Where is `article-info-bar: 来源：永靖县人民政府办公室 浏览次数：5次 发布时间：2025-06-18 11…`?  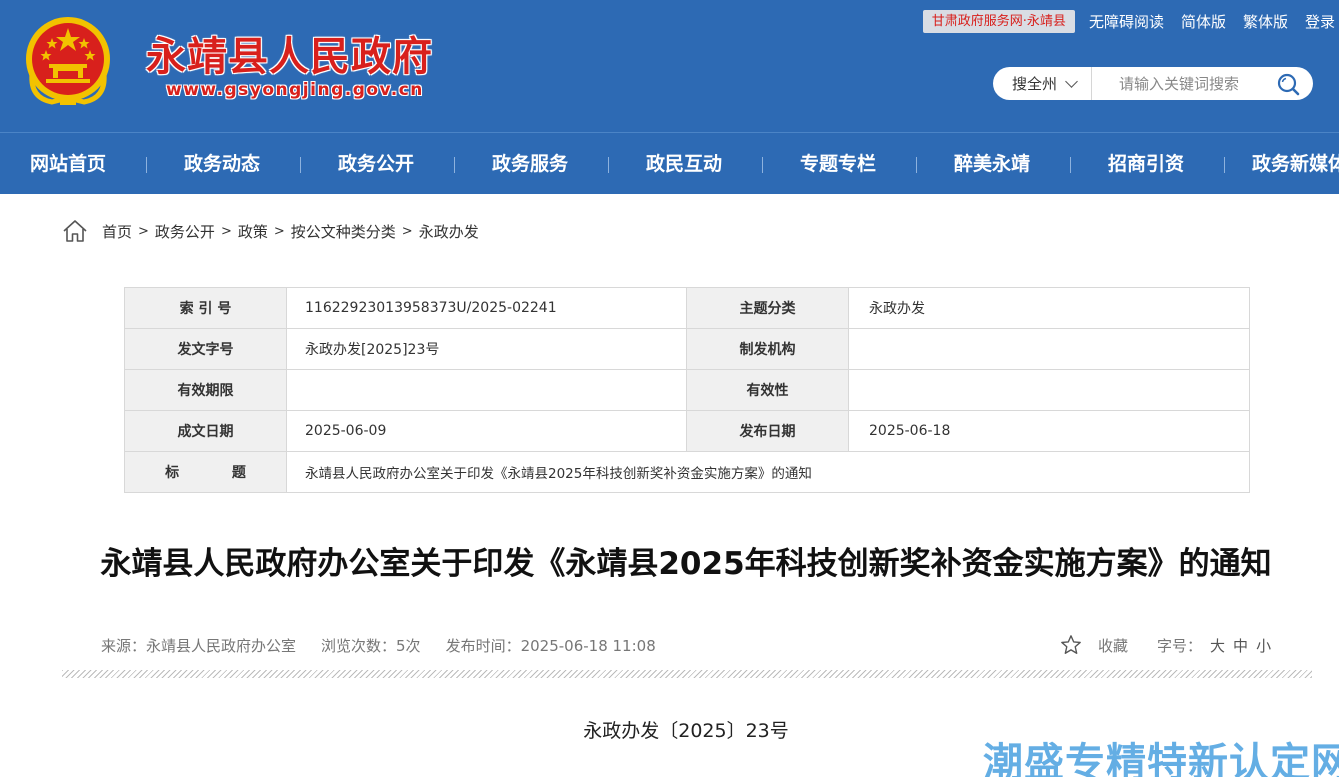
article-info-bar: 来源：永靖县人民政府办公室 浏览次数：5次 发布时间：2025-06-18 11… is located at coordinates (391, 645).